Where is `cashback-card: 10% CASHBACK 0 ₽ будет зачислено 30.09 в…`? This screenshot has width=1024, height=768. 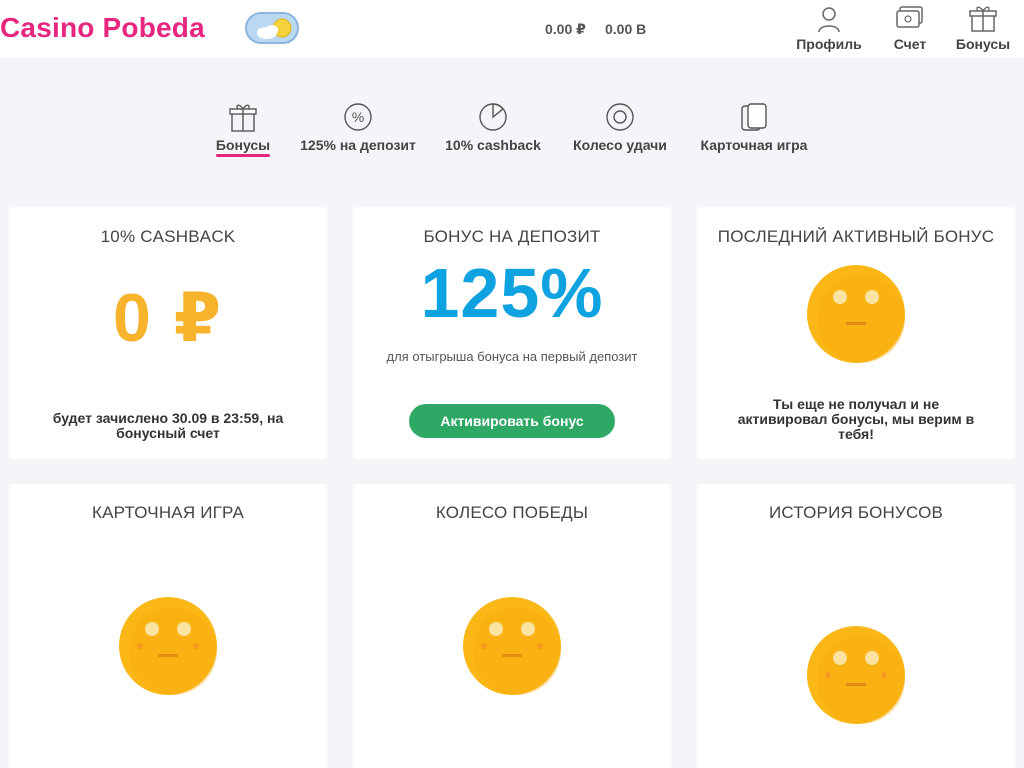
cashback-card: 10% CASHBACK 0 ₽ будет зачислено 30.09 в… is located at coordinates (168, 333).